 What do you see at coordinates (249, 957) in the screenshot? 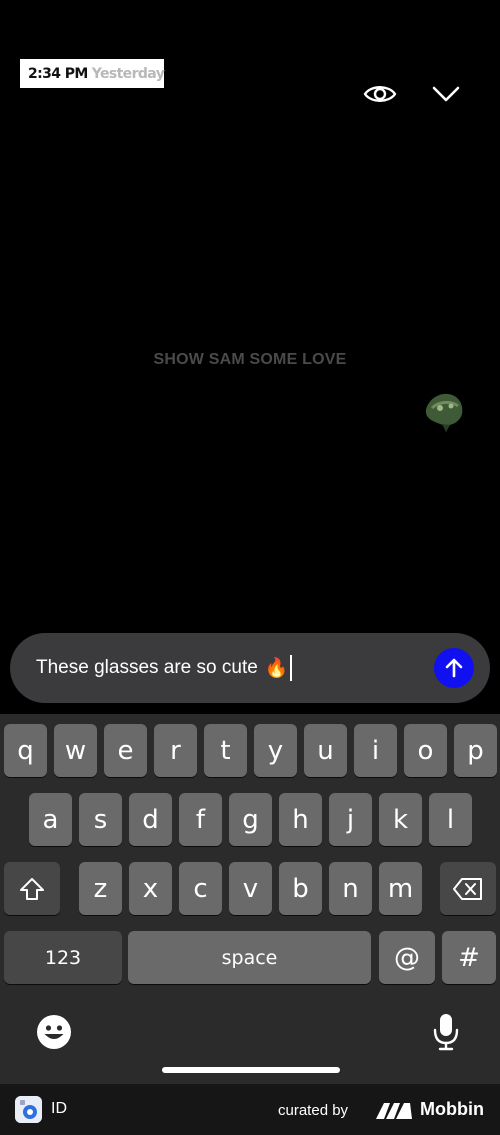
I see `space-key: space` at bounding box center [249, 957].